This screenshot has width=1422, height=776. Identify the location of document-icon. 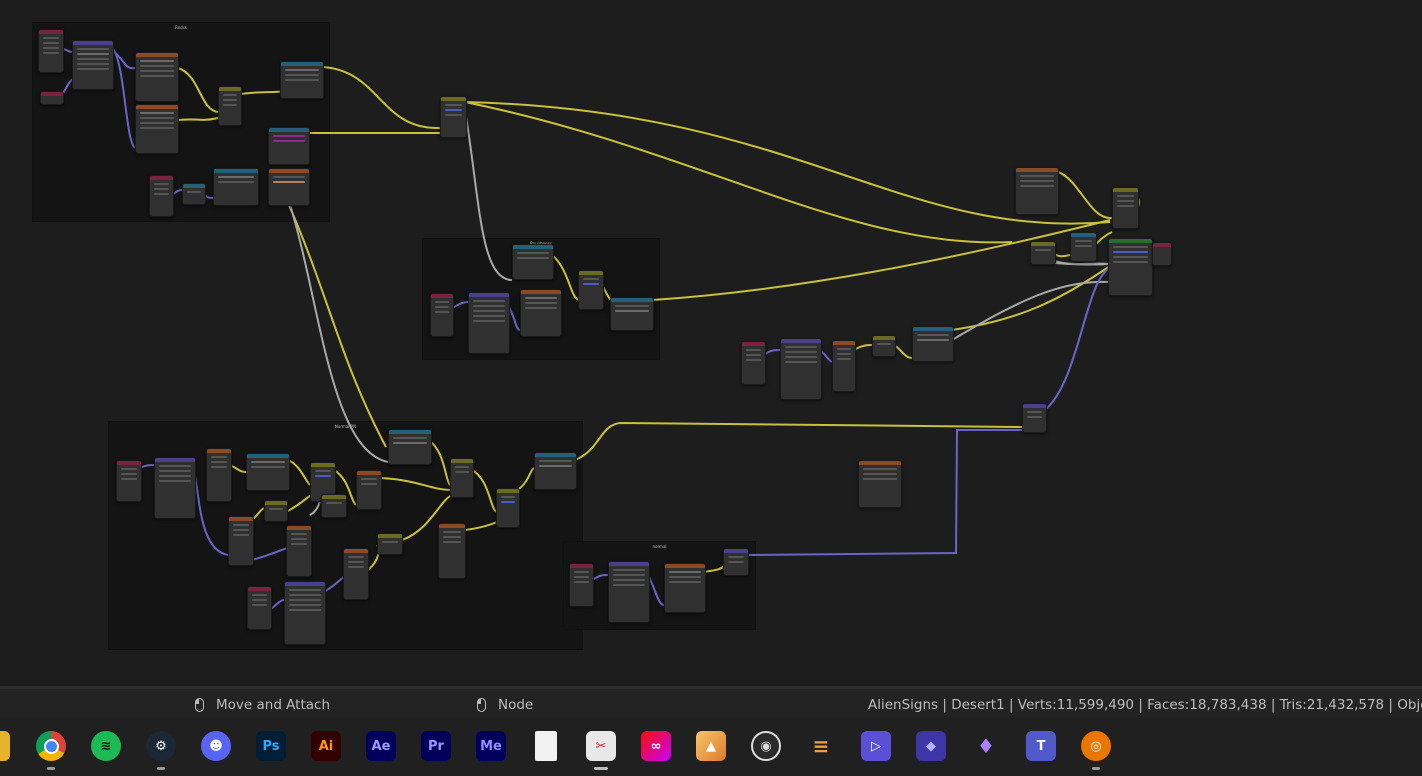
(546, 746).